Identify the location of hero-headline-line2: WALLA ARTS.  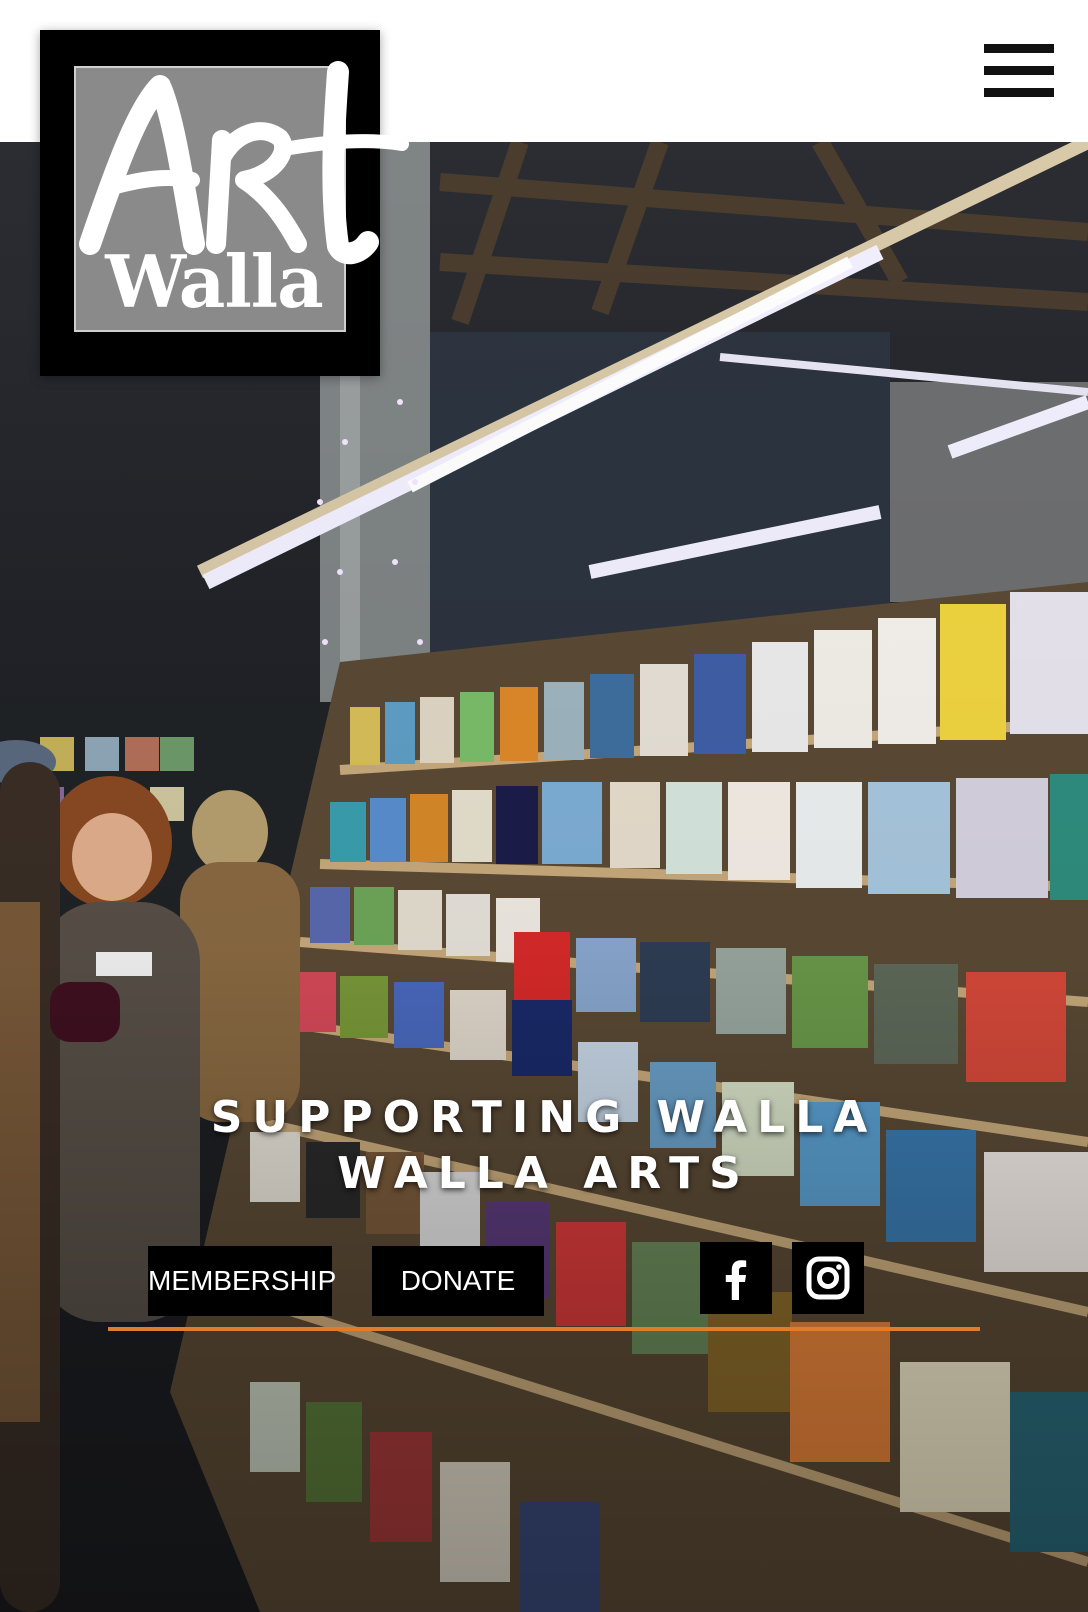
(544, 1173).